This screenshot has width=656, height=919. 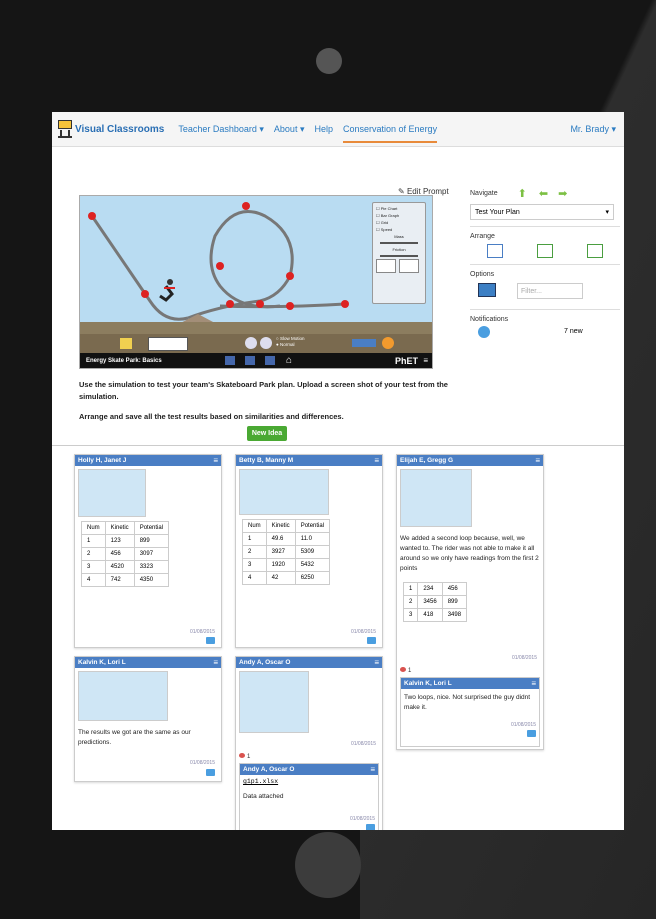 I want to click on pause-icon, so click(x=251, y=343).